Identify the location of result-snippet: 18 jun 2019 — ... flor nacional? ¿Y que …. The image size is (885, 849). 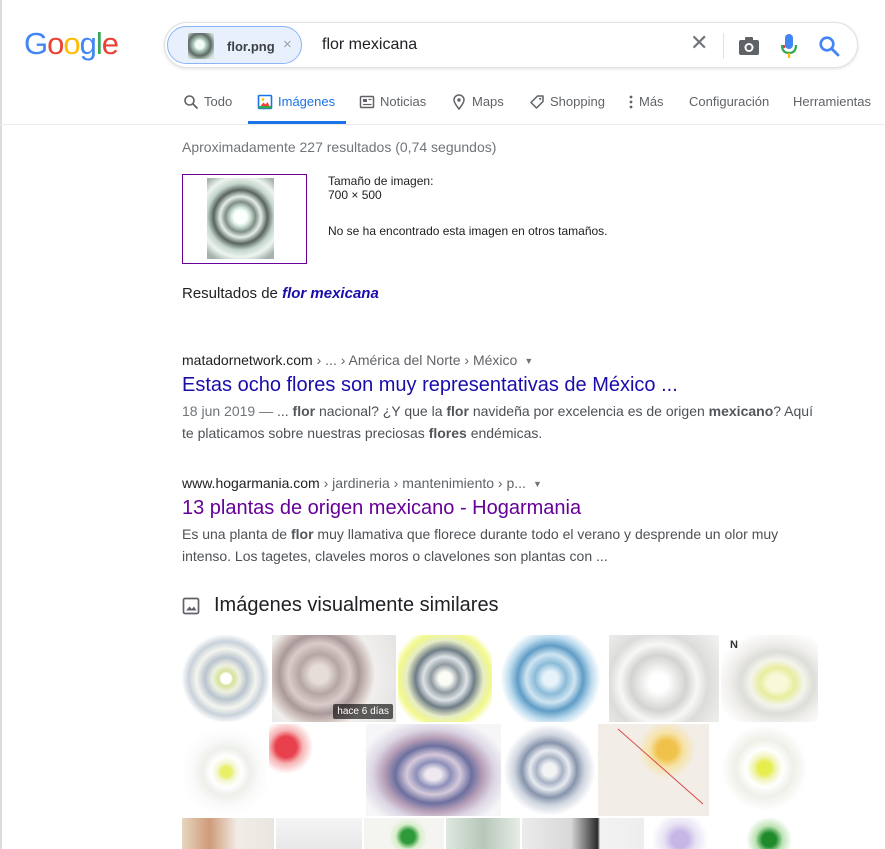
(502, 422).